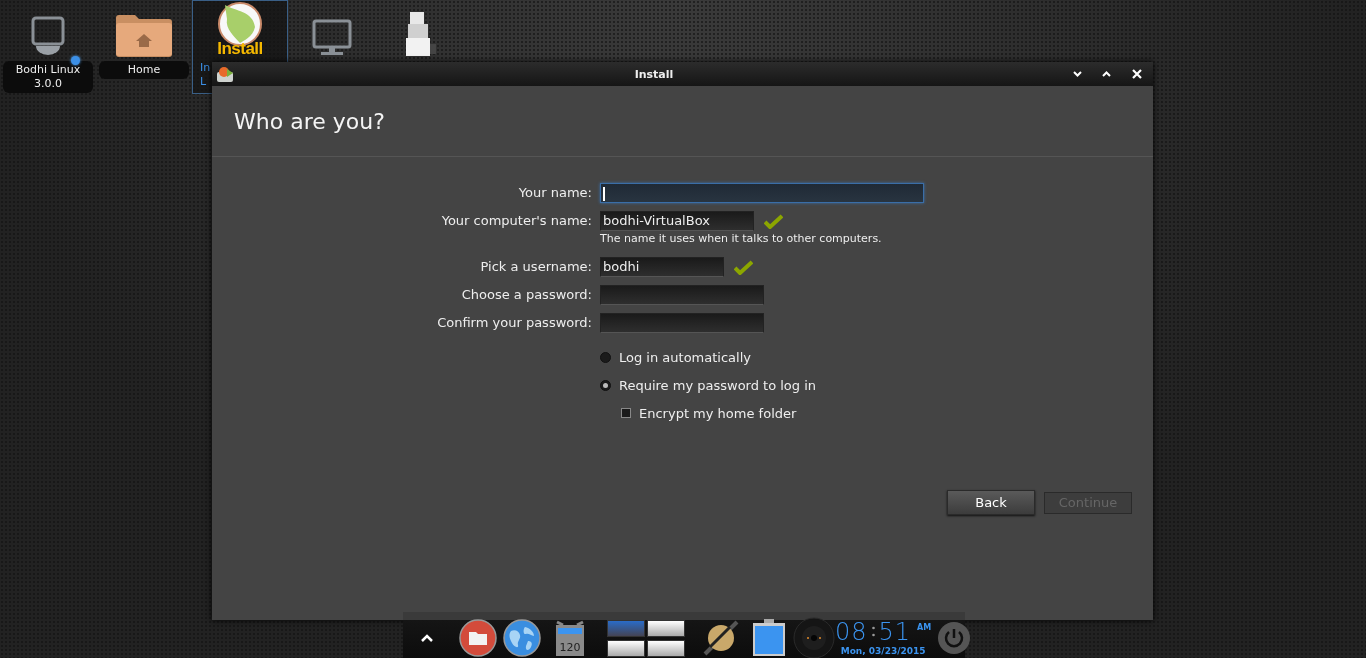  Describe the element at coordinates (721, 638) in the screenshot. I see `plug-icon` at that location.